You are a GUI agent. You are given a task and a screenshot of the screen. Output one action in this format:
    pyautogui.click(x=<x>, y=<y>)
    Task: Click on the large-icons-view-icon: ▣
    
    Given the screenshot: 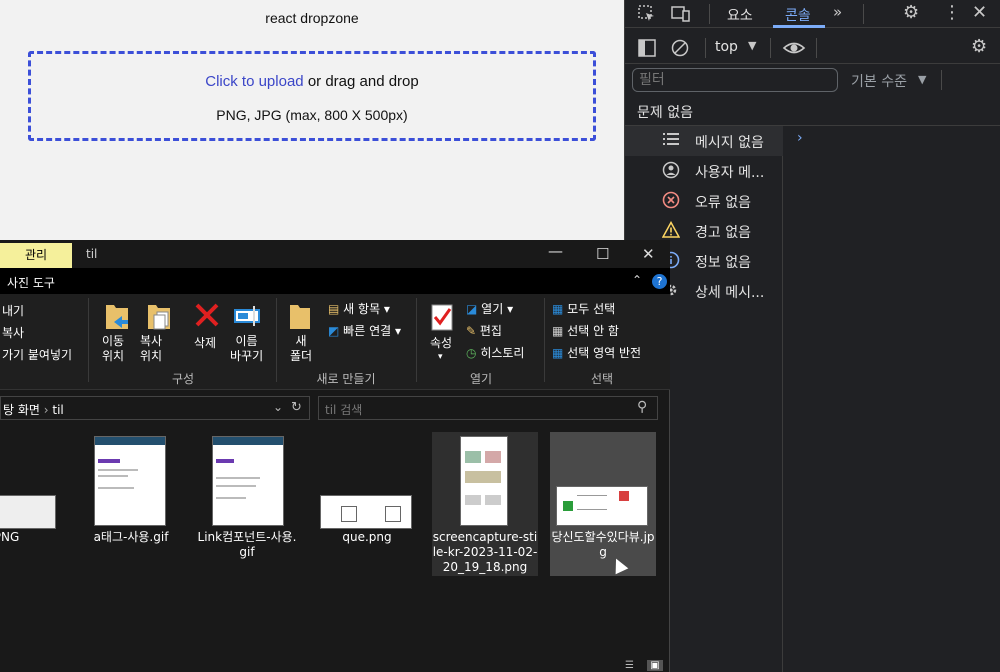 What is the action you would take?
    pyautogui.click(x=655, y=665)
    